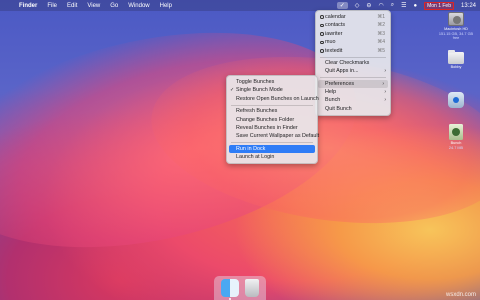 The width and height of the screenshot is (480, 300). What do you see at coordinates (456, 147) in the screenshot?
I see `desktop-icon-info: 24.7 MB` at bounding box center [456, 147].